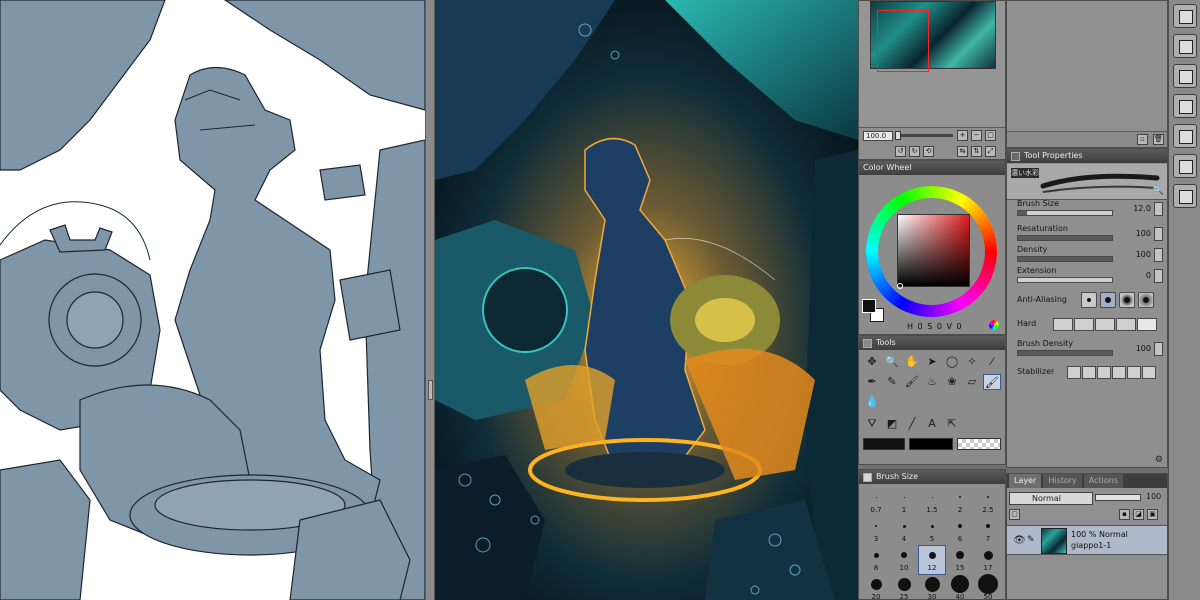 This screenshot has width=1200, height=600. I want to click on tab-layer: Layer, so click(1025, 481).